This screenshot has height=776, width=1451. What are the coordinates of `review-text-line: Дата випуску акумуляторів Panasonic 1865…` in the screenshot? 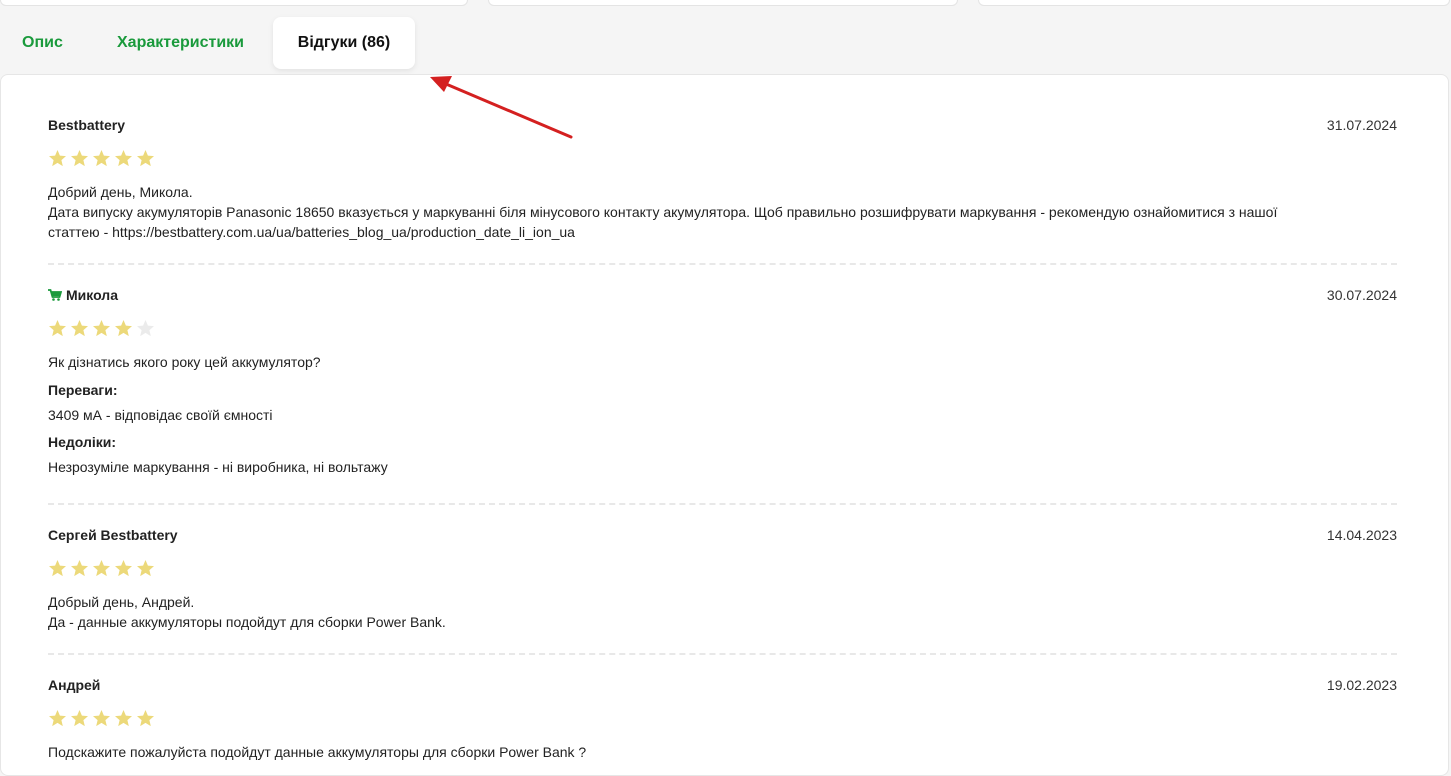 It's located at (663, 212).